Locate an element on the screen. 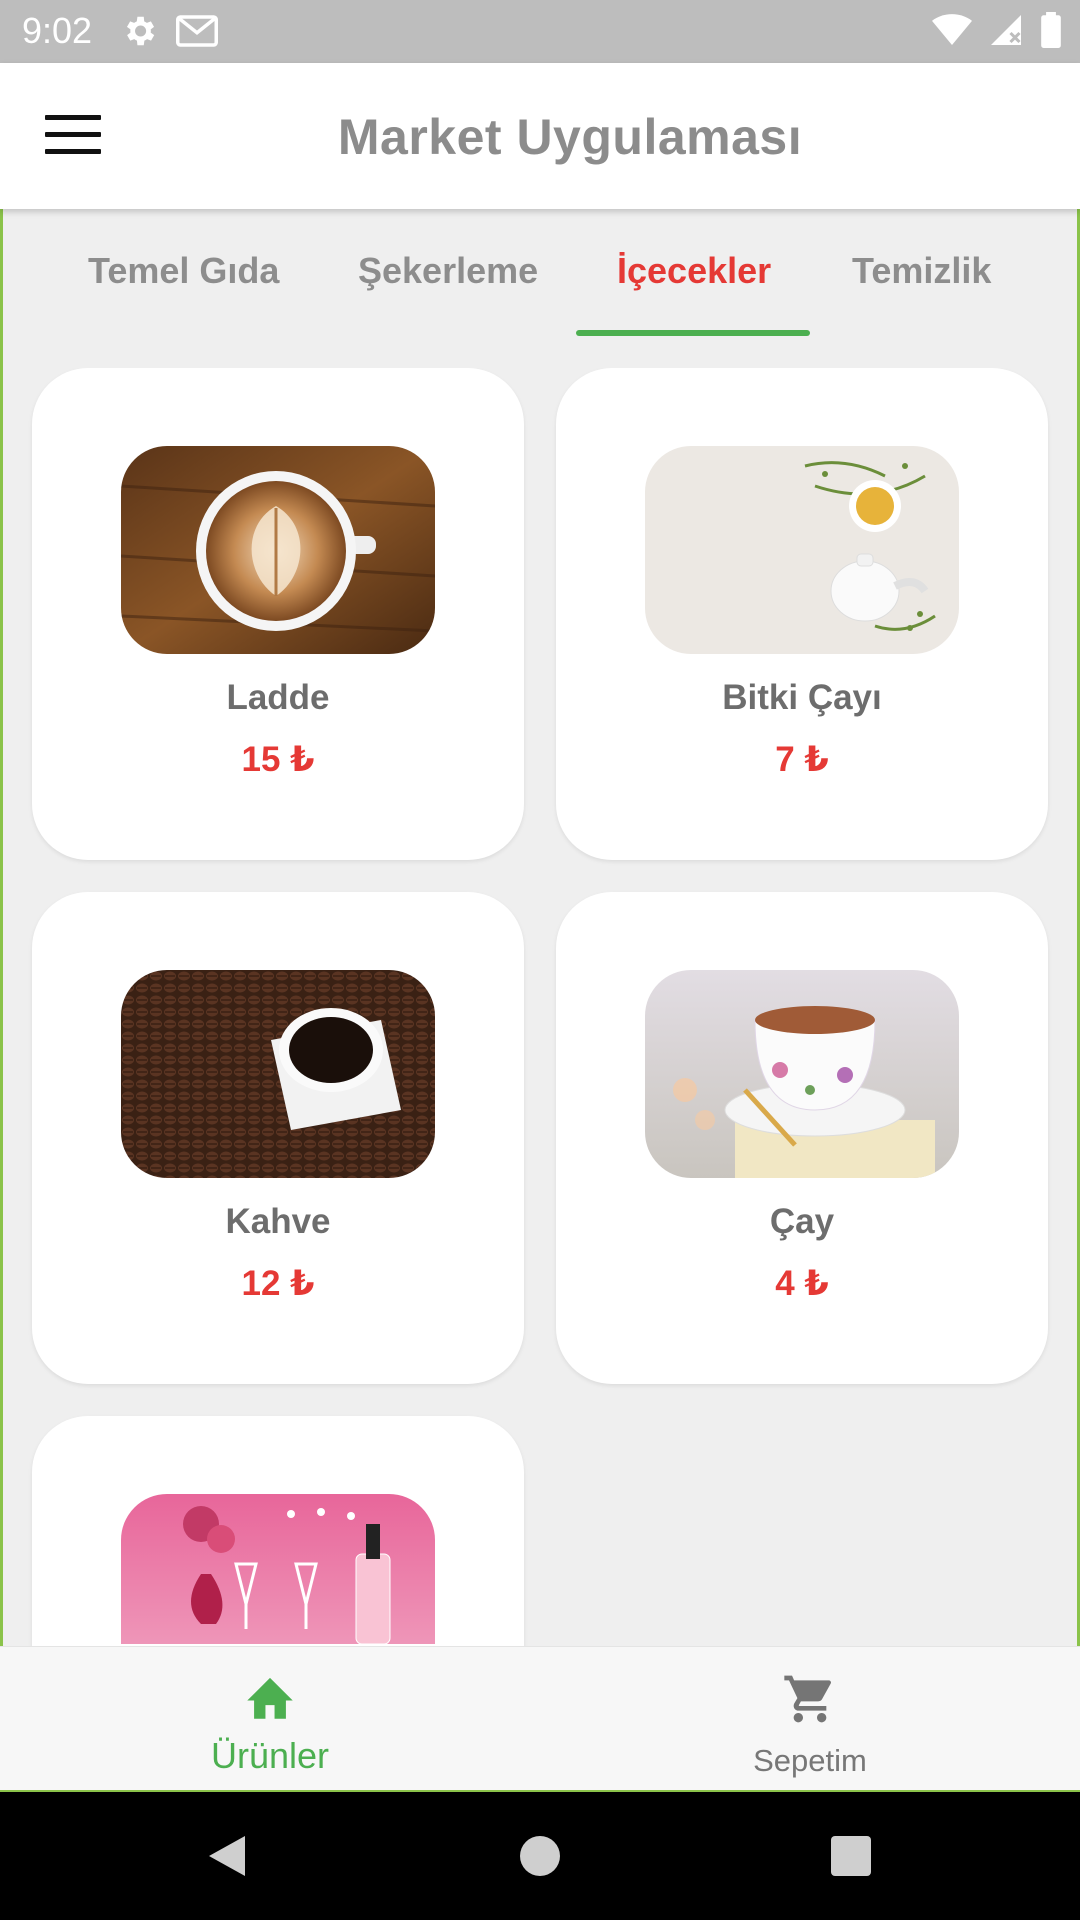  product-name: Ladde is located at coordinates (278, 697).